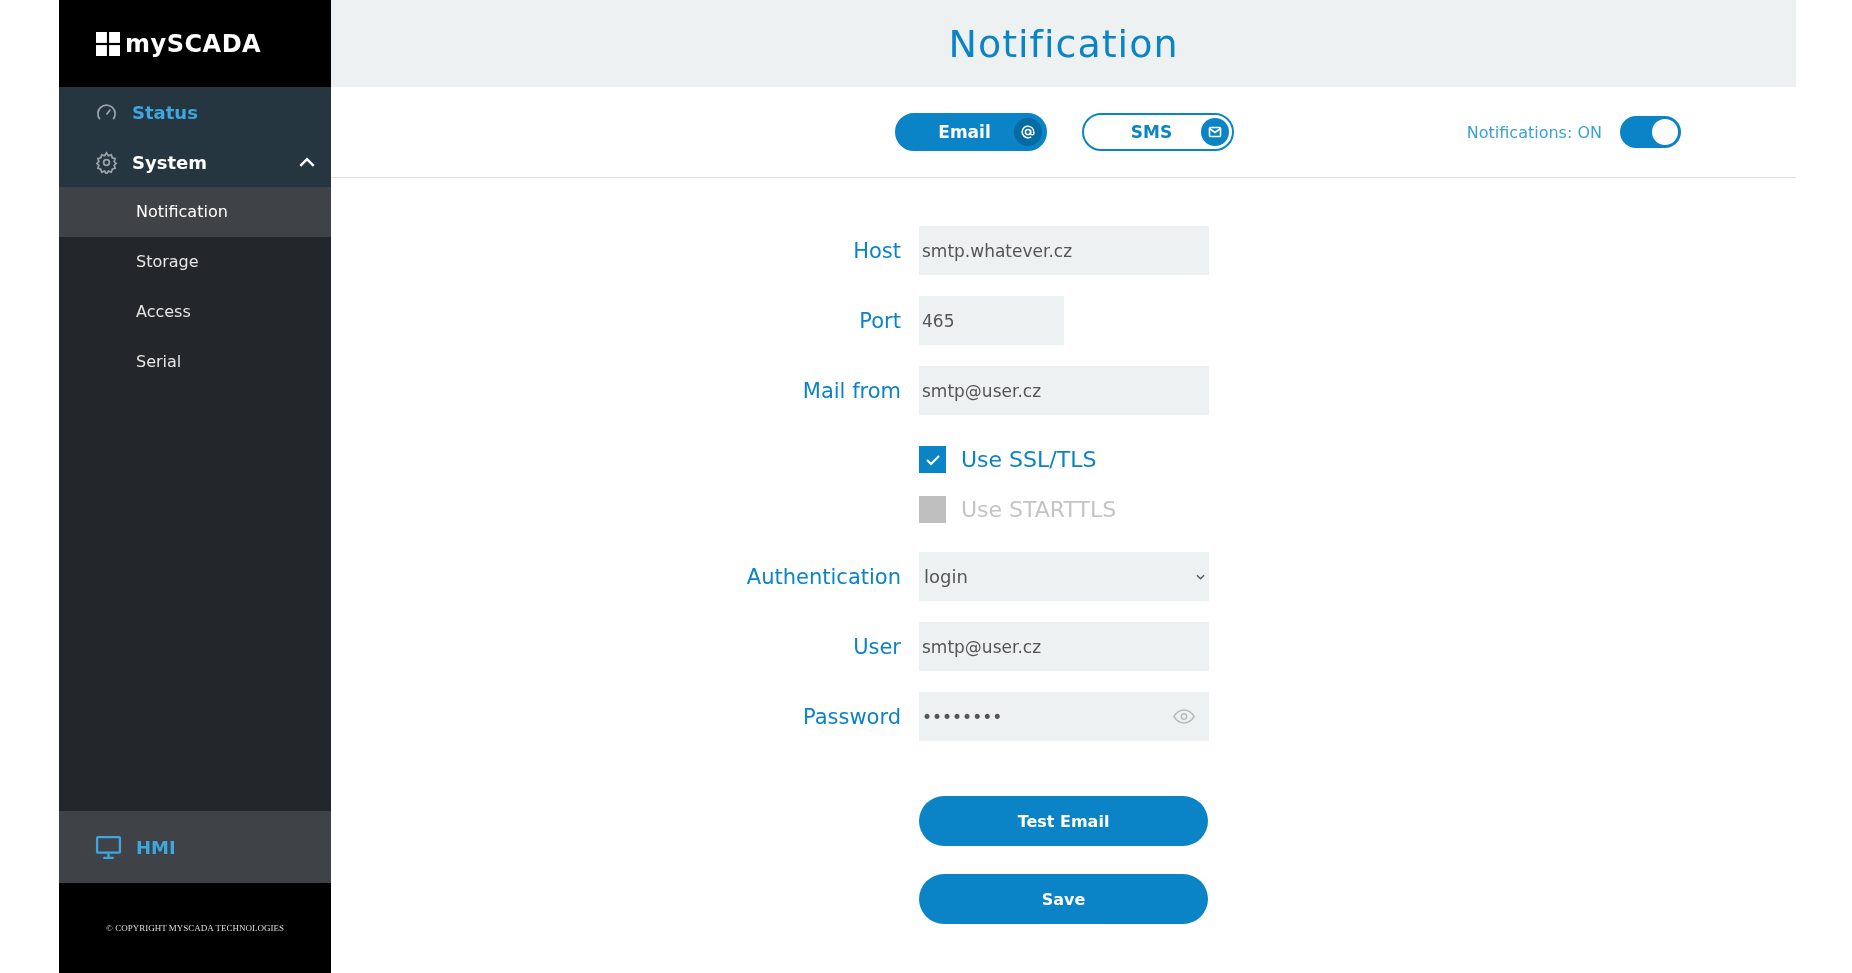 Image resolution: width=1852 pixels, height=973 pixels. Describe the element at coordinates (880, 320) in the screenshot. I see `field-label: Port` at that location.